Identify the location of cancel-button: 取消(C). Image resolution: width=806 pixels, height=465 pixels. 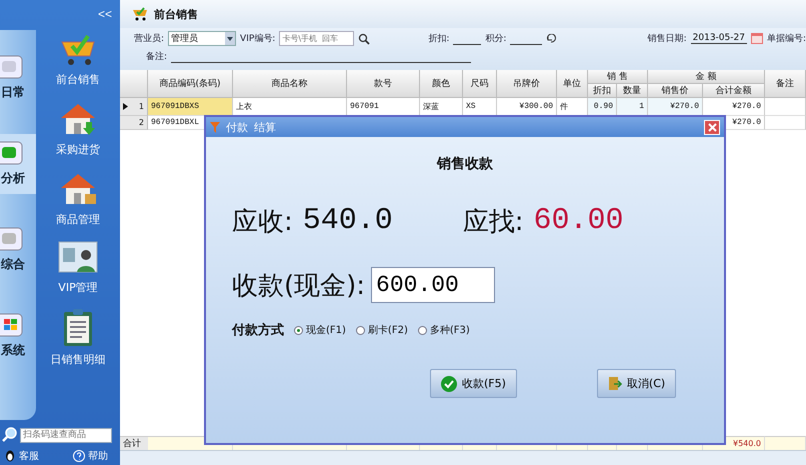
(636, 383).